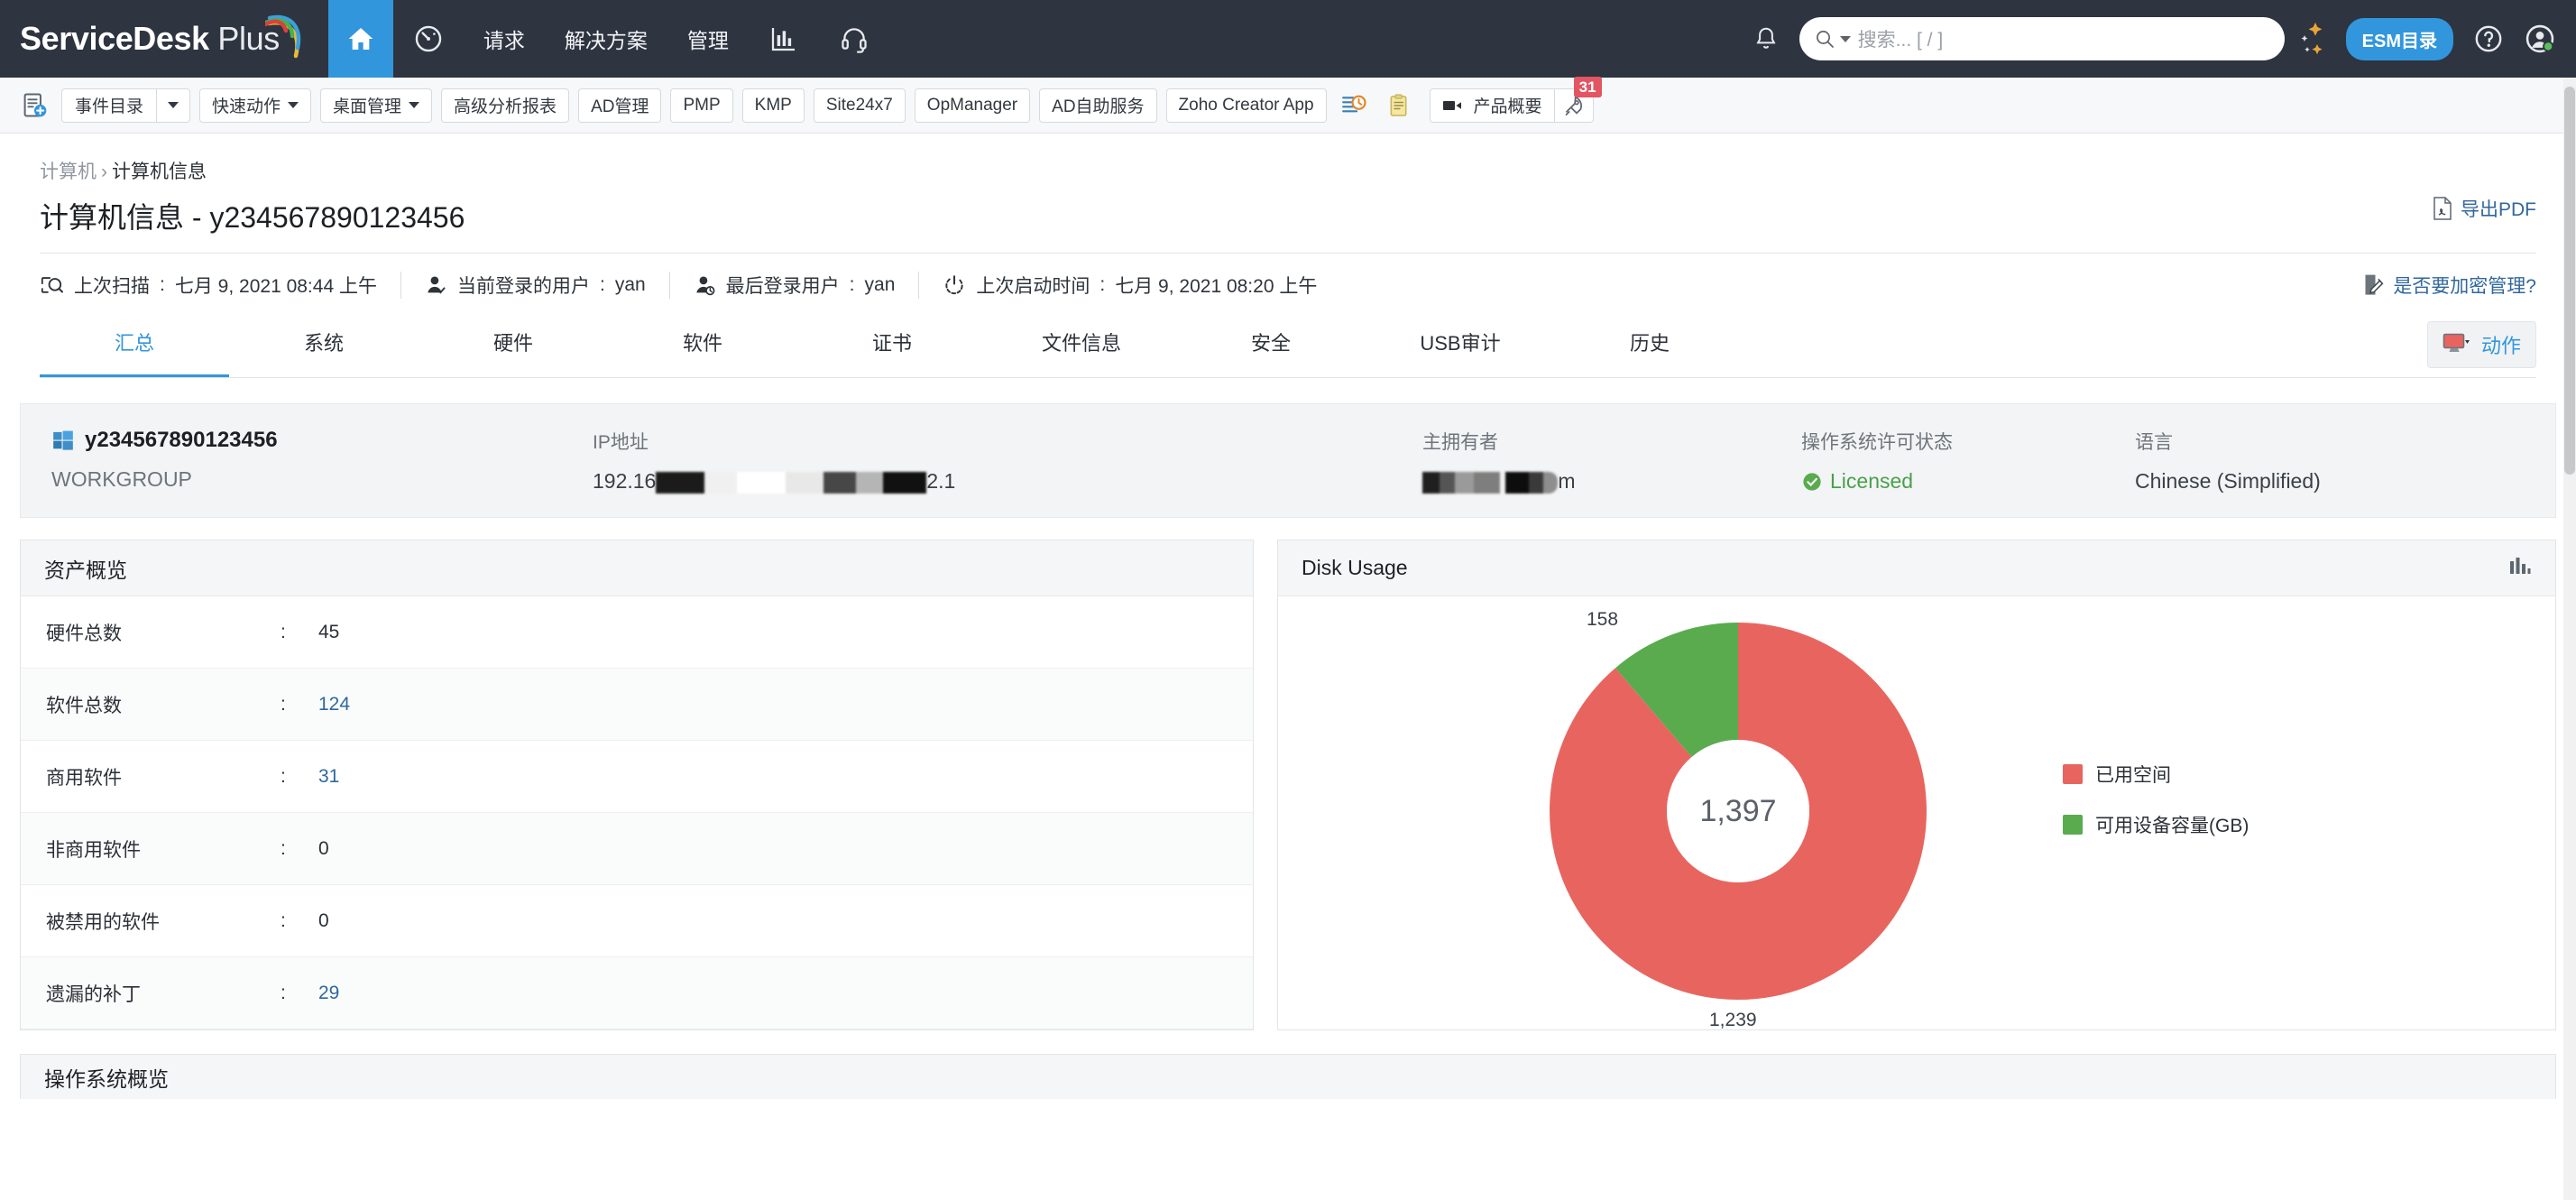 The width and height of the screenshot is (2576, 1200). What do you see at coordinates (1460, 346) in the screenshot?
I see `tab-usb-audit: USB审计` at bounding box center [1460, 346].